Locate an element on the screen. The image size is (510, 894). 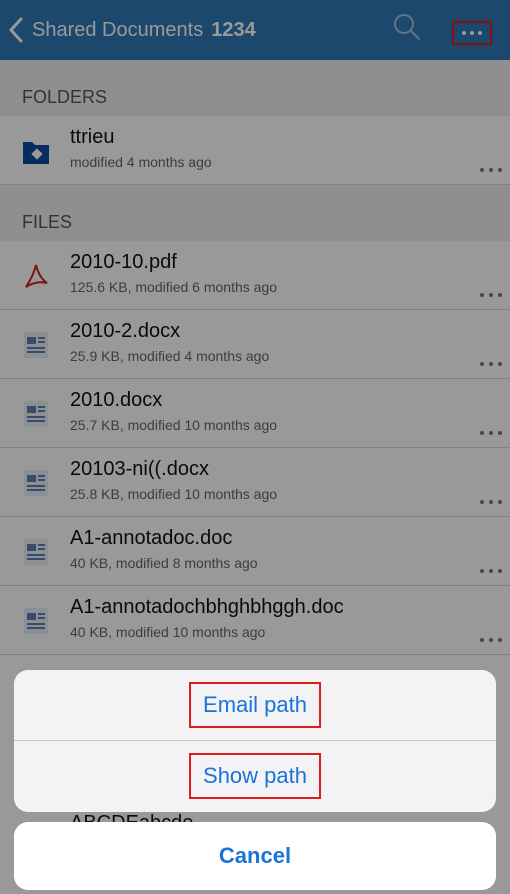
cancel-button: Cancel is located at coordinates (255, 856).